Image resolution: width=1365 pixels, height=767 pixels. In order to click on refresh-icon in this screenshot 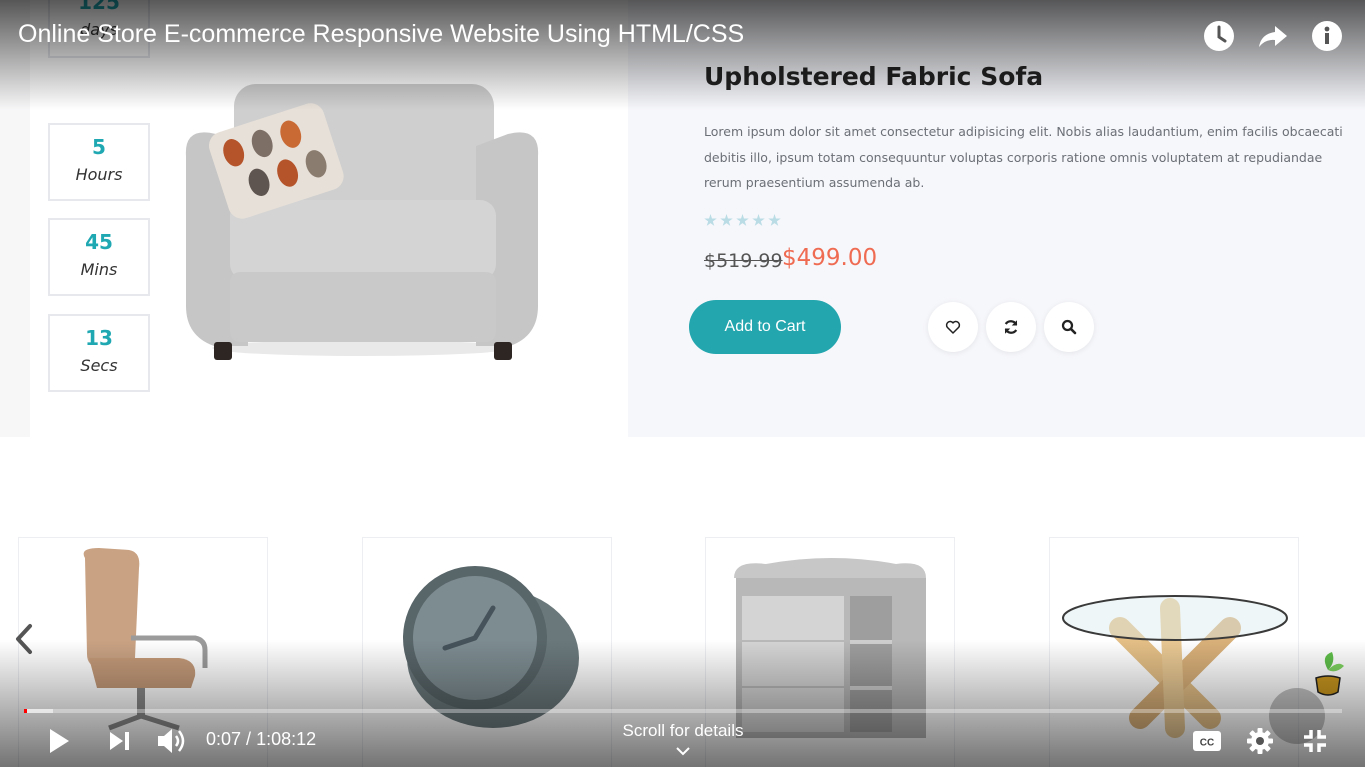, I will do `click(1011, 327)`.